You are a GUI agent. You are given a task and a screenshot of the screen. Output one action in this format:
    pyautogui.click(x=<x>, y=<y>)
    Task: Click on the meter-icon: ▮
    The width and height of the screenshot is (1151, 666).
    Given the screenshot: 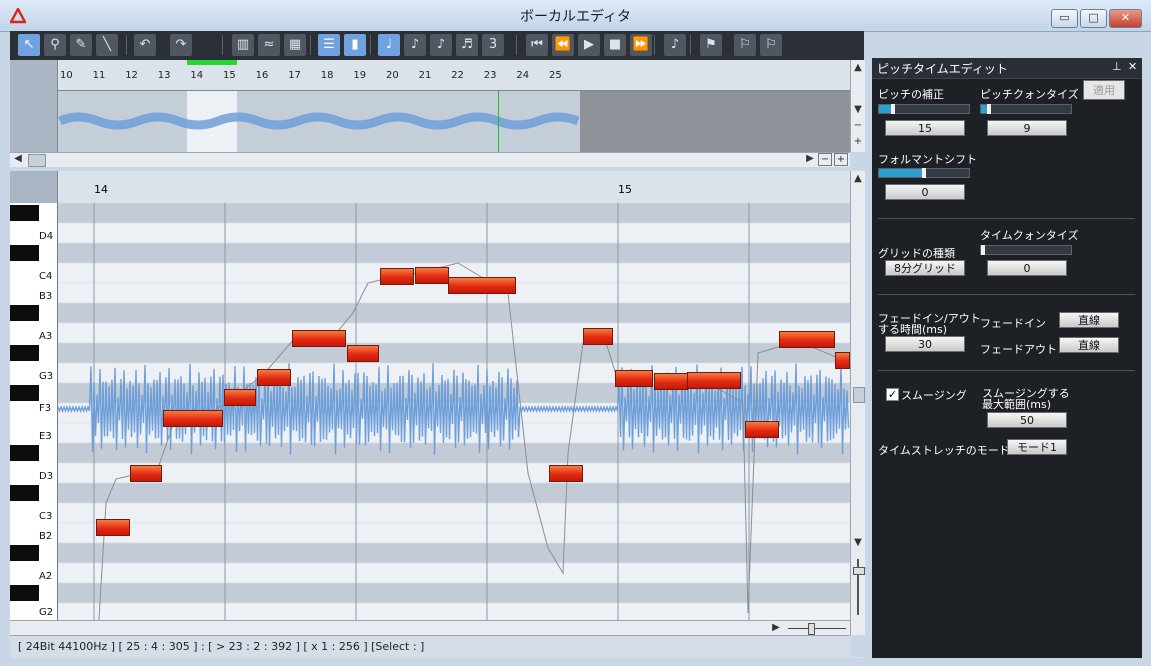 What is the action you would take?
    pyautogui.click(x=355, y=45)
    